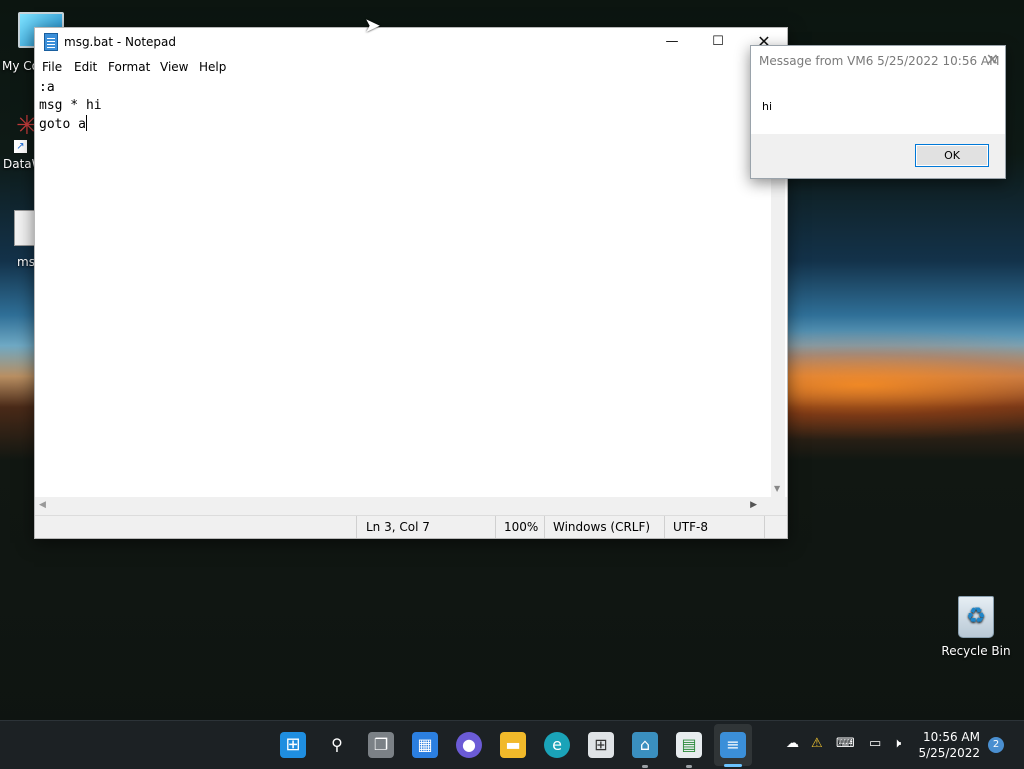 Image resolution: width=1024 pixels, height=769 pixels. I want to click on edge-icon: e, so click(557, 745).